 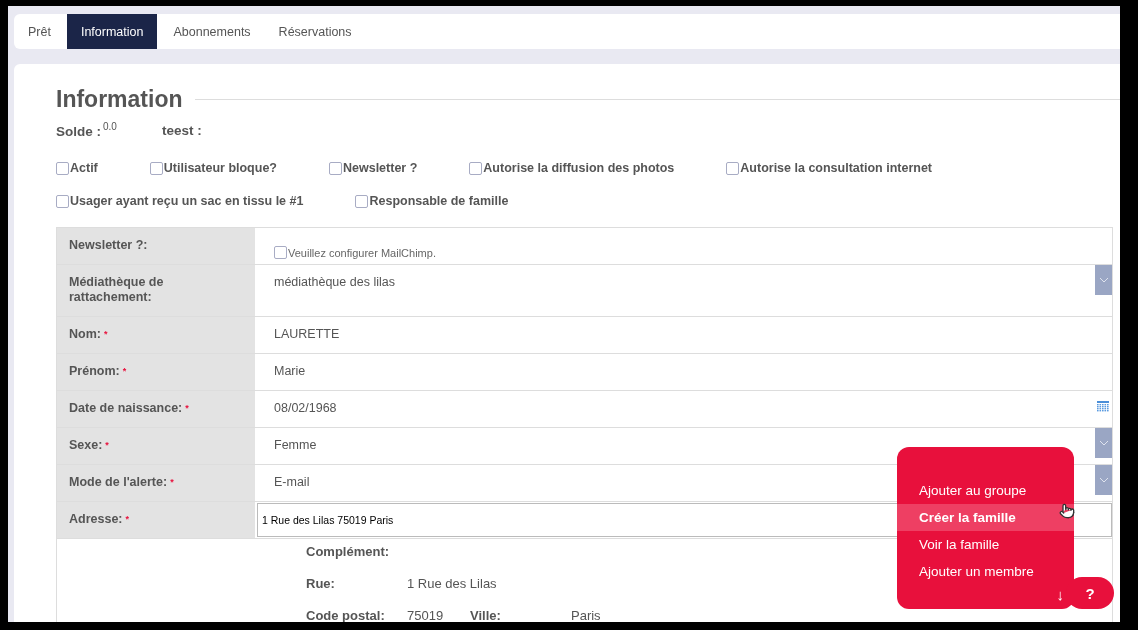 I want to click on field-label: Newsletter ?:, so click(x=108, y=245).